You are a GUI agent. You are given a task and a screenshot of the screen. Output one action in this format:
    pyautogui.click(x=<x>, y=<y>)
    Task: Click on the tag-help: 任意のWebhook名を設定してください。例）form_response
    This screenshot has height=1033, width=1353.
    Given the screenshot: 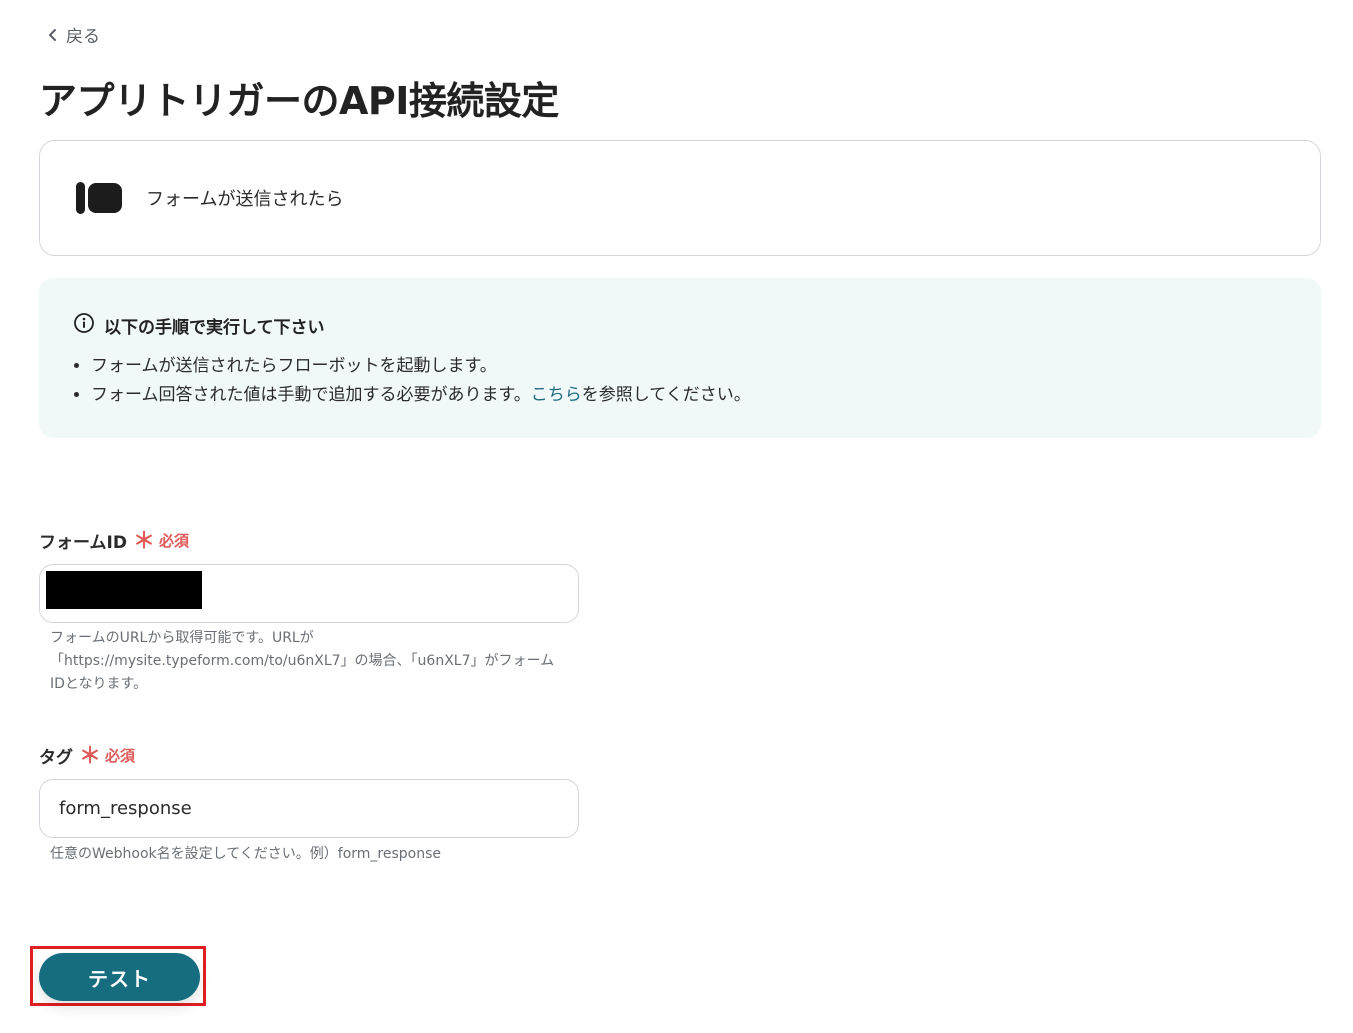 What is the action you would take?
    pyautogui.click(x=246, y=854)
    